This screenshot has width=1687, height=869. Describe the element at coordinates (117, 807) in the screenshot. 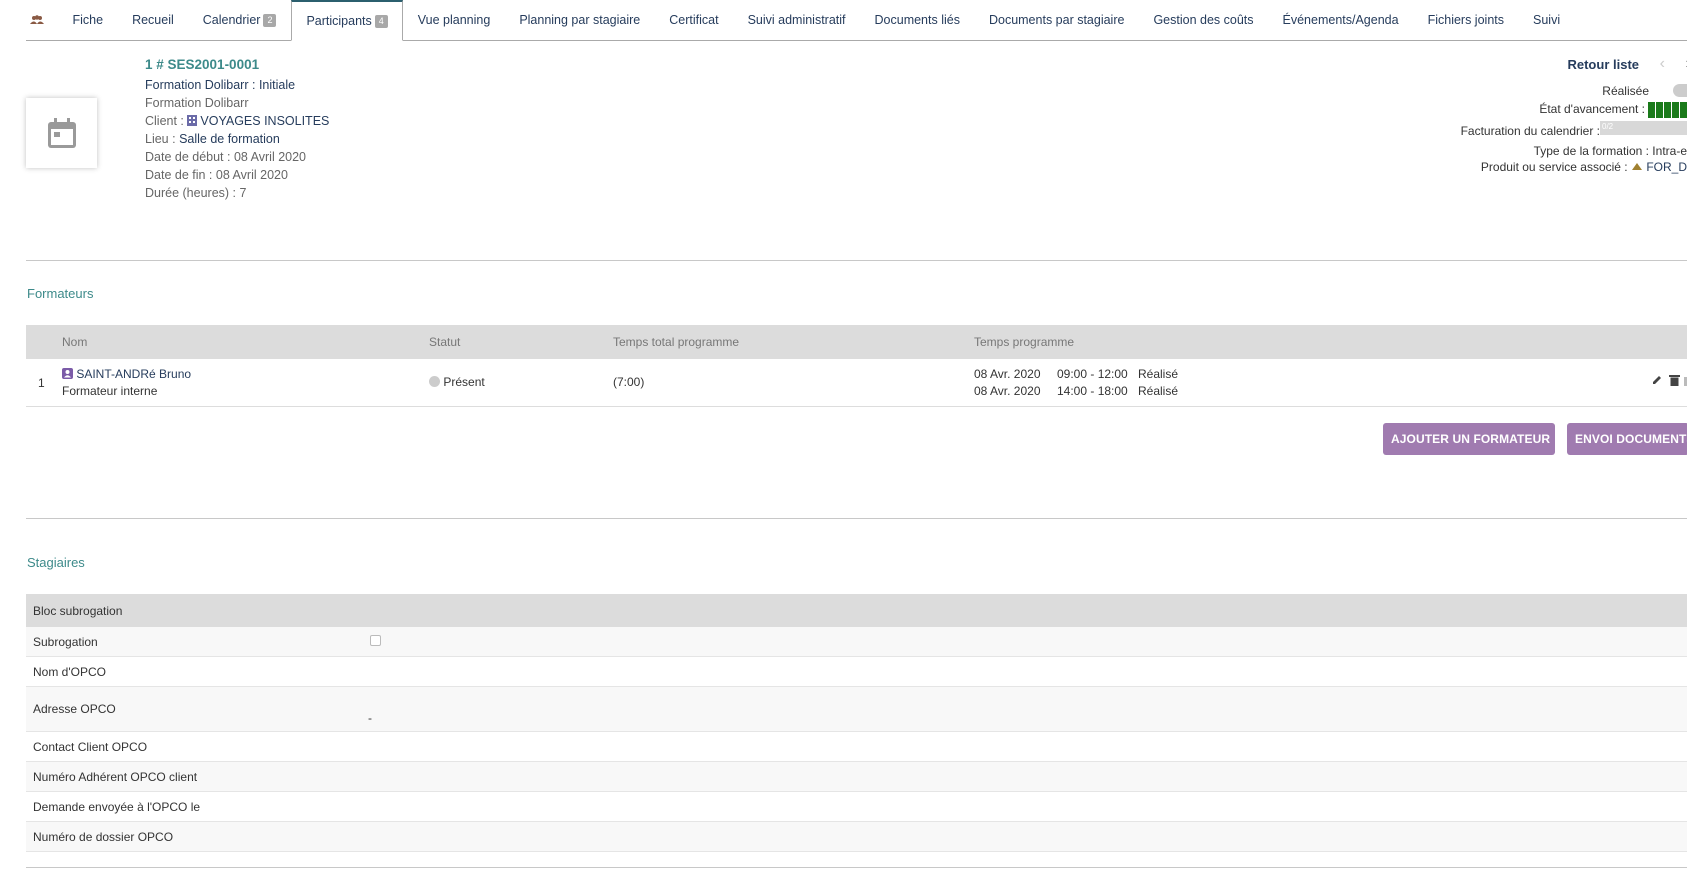

I see `field-label: Demande envoyée à l'OPCO le` at that location.